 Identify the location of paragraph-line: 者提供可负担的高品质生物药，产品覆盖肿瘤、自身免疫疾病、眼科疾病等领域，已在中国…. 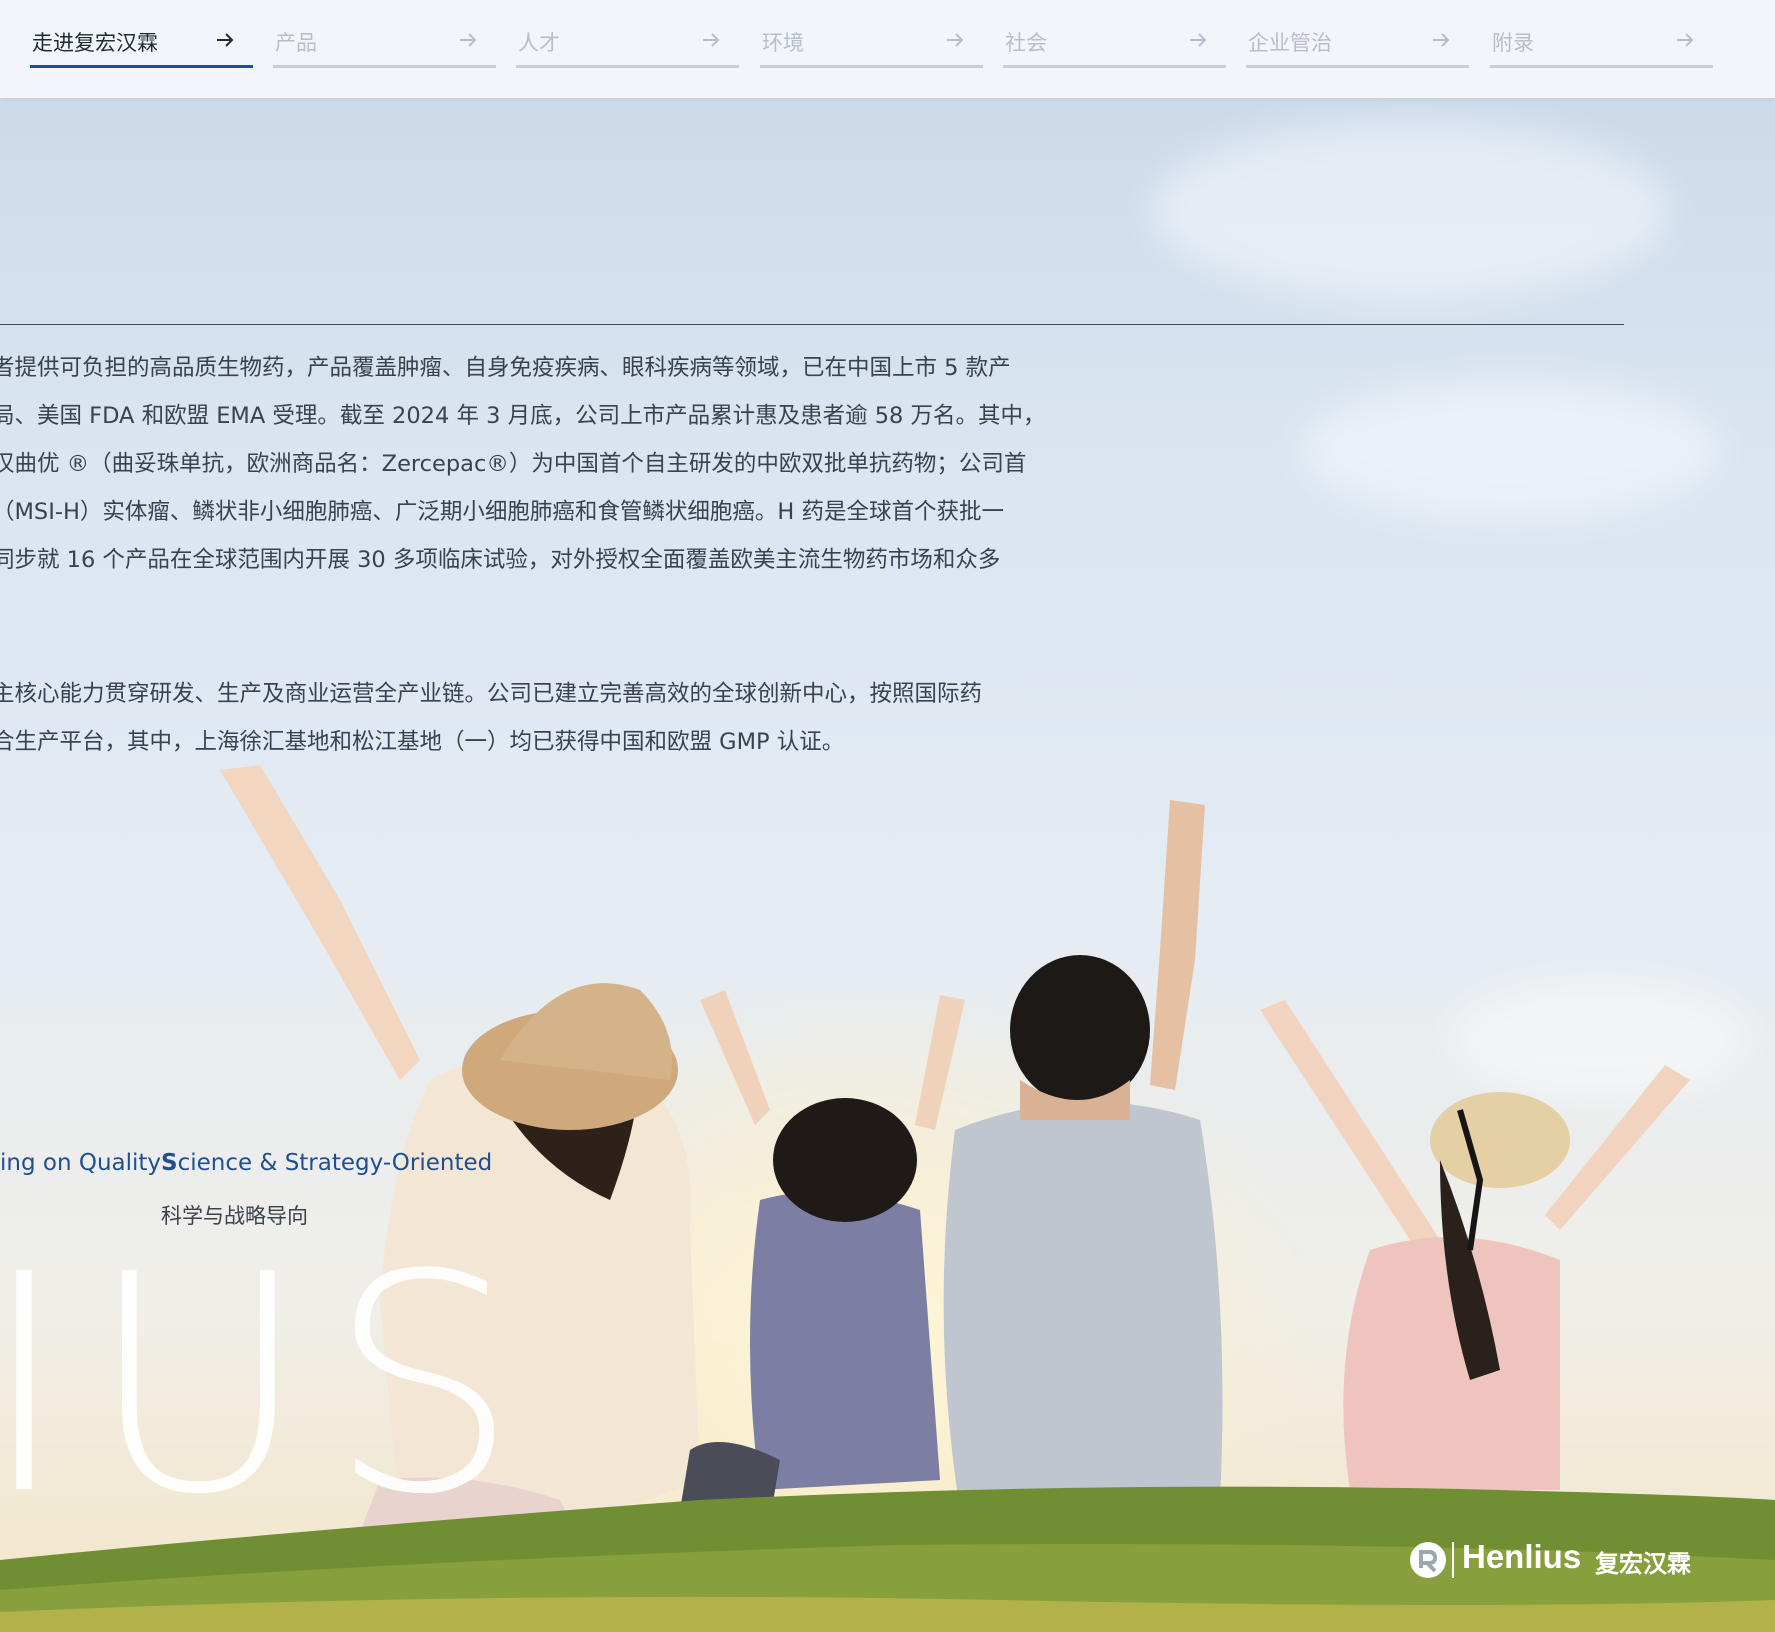
(505, 368).